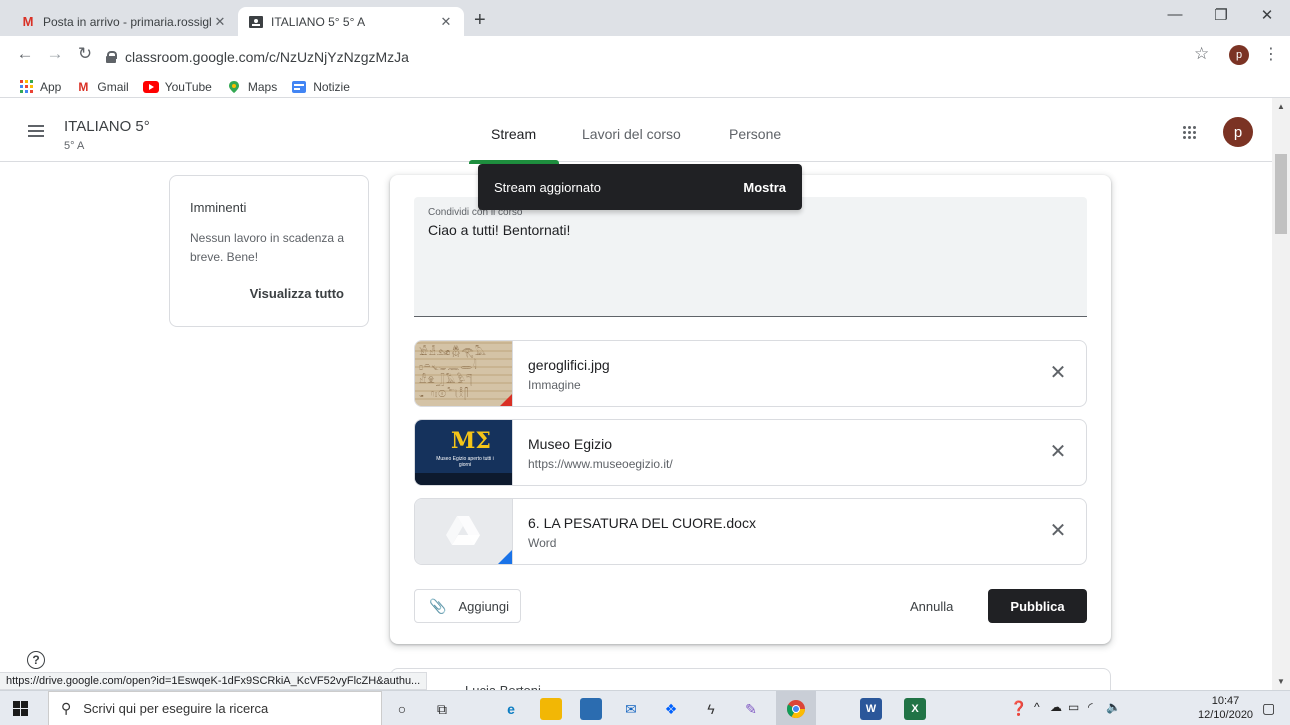  I want to click on battery-icon: ▭, so click(1073, 707).